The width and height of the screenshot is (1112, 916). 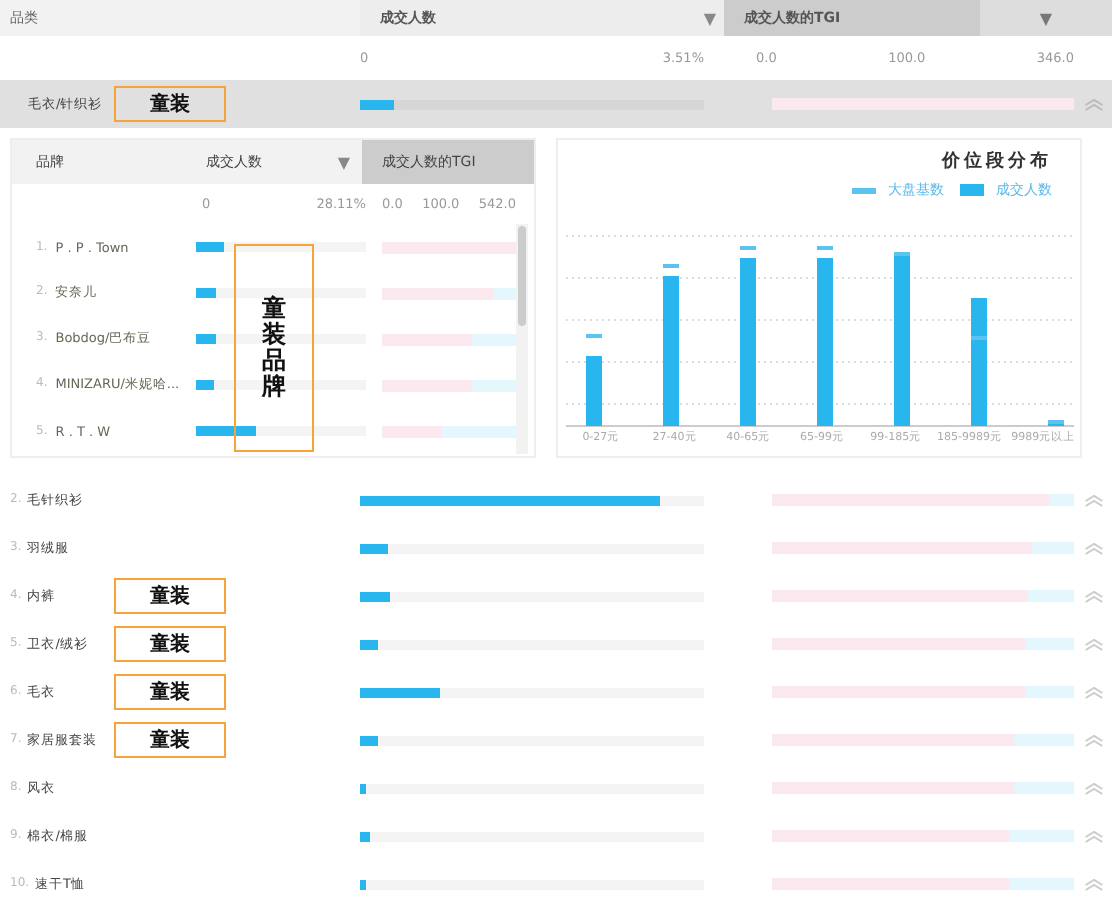 I want to click on annotation-label: 童装品牌, so click(x=274, y=348).